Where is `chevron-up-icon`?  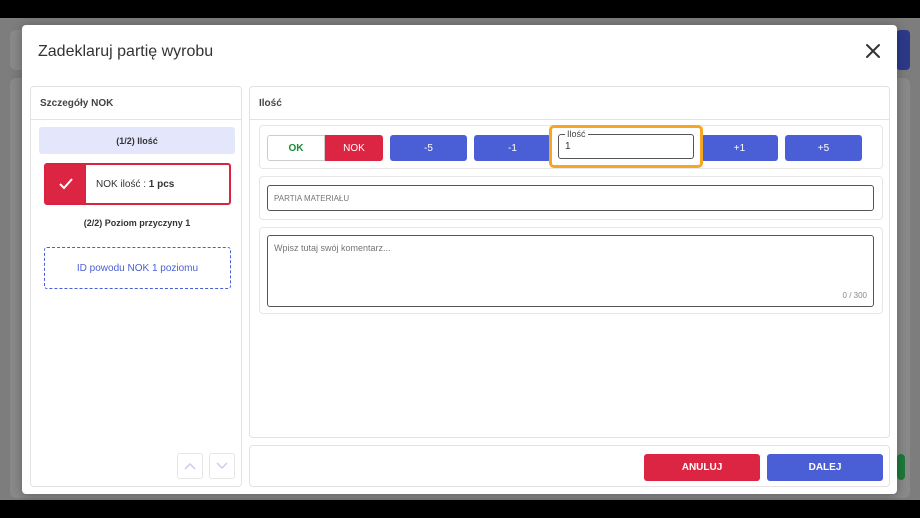
chevron-up-icon is located at coordinates (190, 466).